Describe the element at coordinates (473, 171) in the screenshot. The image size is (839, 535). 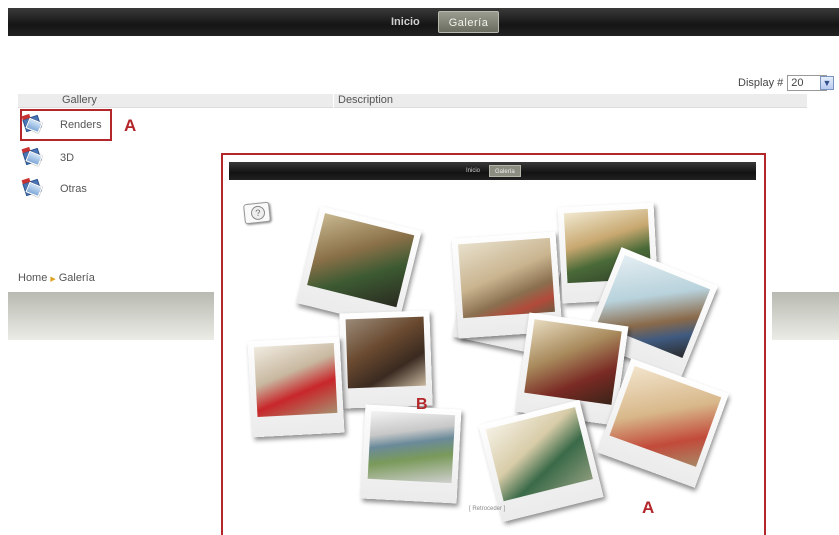
I see `preview-nav-inicio: Inicio` at that location.